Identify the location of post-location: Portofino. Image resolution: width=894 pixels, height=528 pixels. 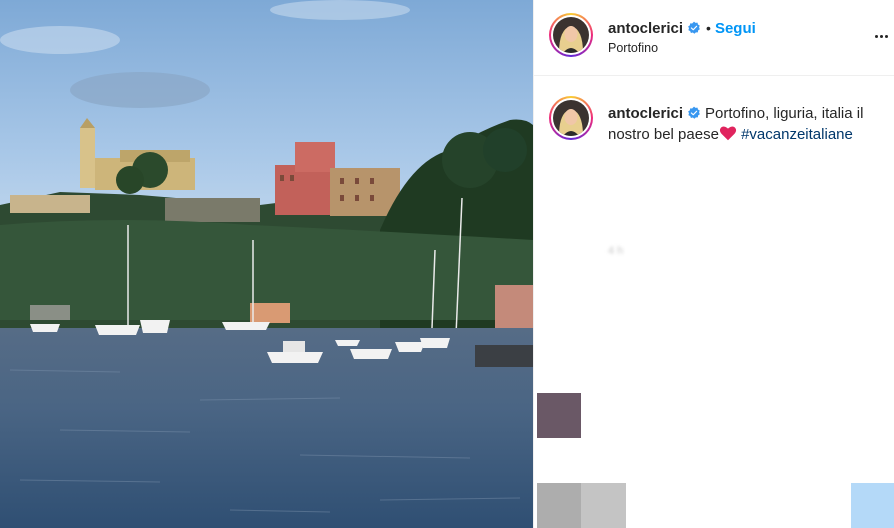
(682, 48).